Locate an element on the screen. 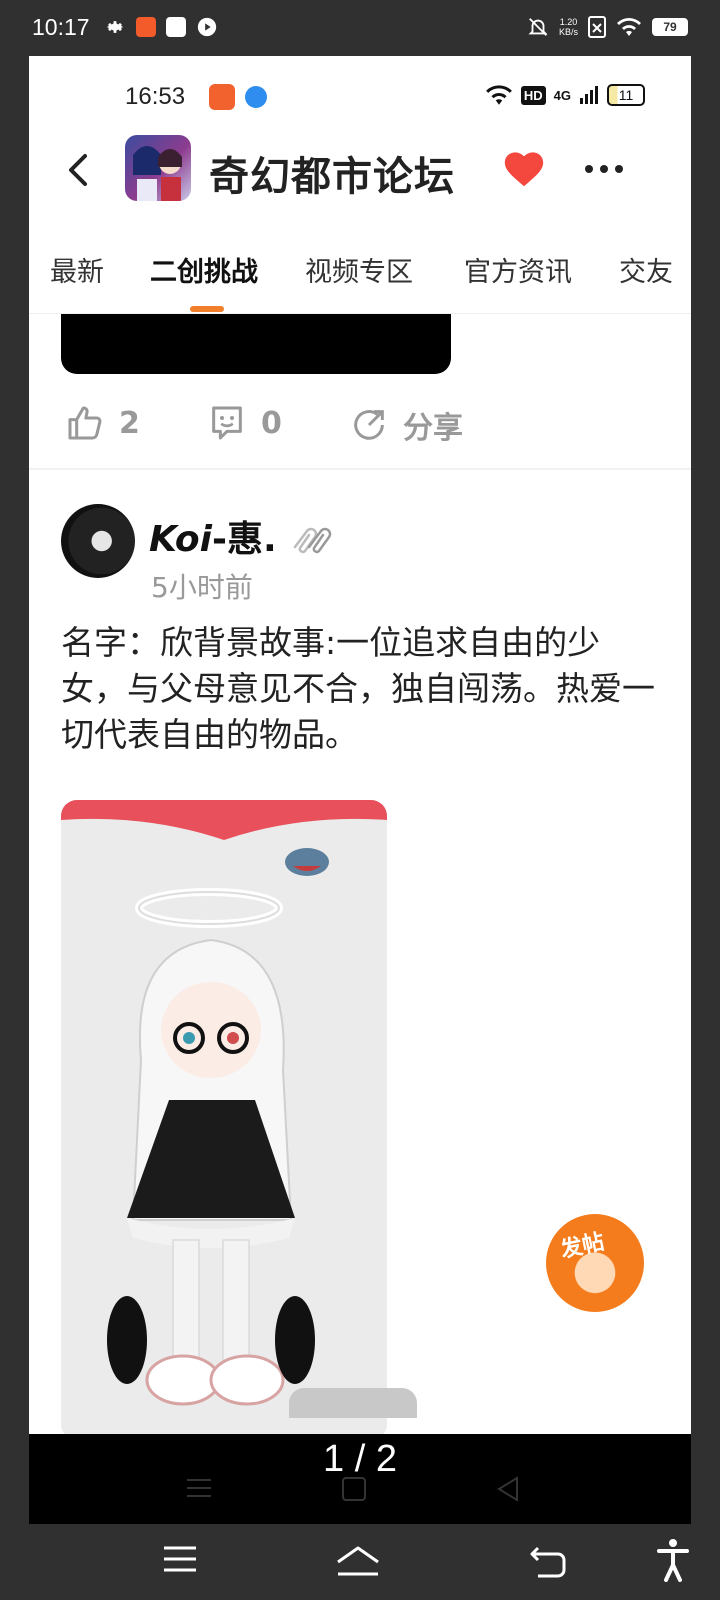  faded-home-icon is located at coordinates (354, 1489).